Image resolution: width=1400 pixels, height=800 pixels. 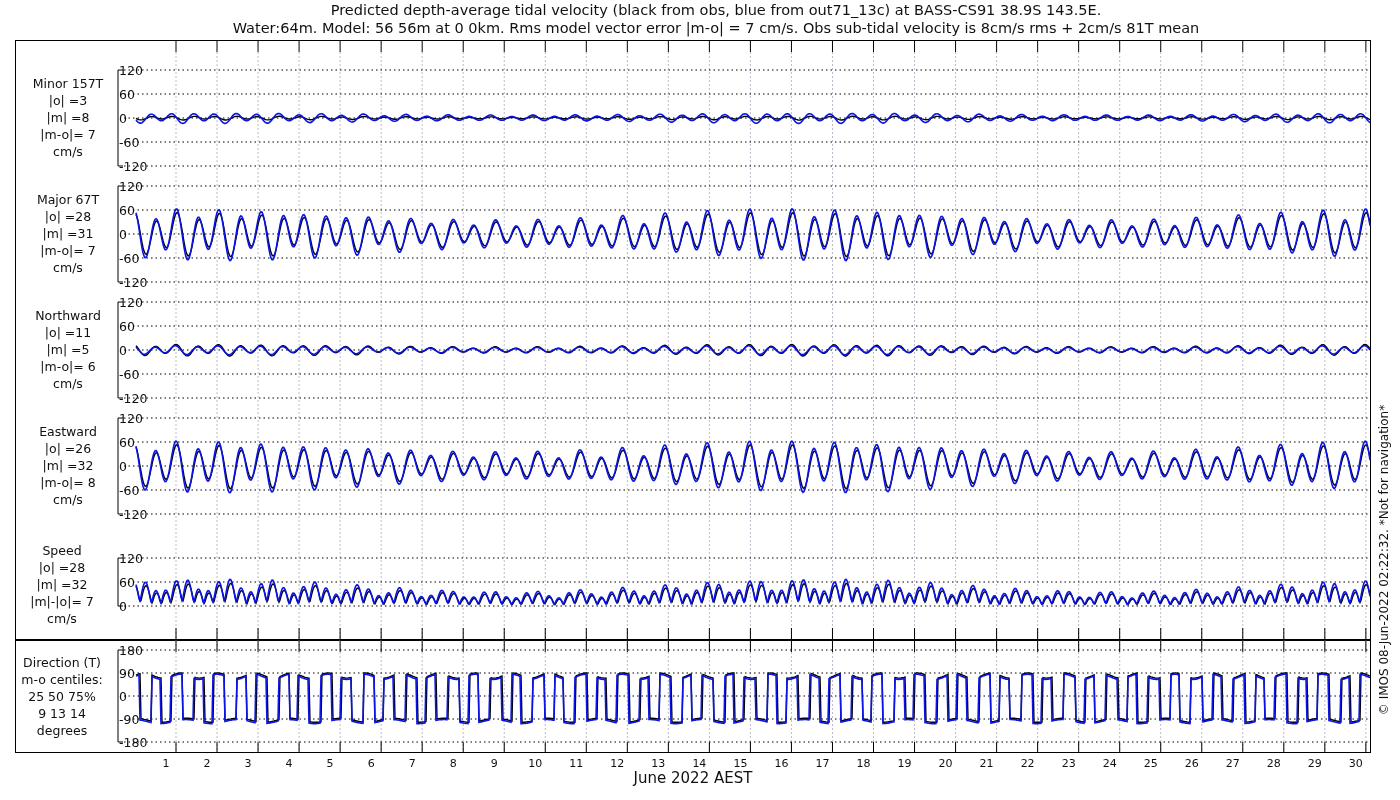 What do you see at coordinates (535, 763) in the screenshot?
I see `day-label: 10` at bounding box center [535, 763].